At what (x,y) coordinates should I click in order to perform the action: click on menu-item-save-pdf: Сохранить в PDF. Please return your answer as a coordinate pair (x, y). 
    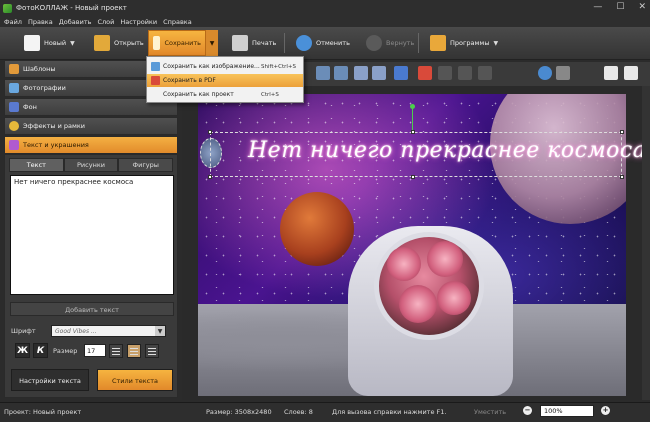
    Looking at the image, I should click on (225, 80).